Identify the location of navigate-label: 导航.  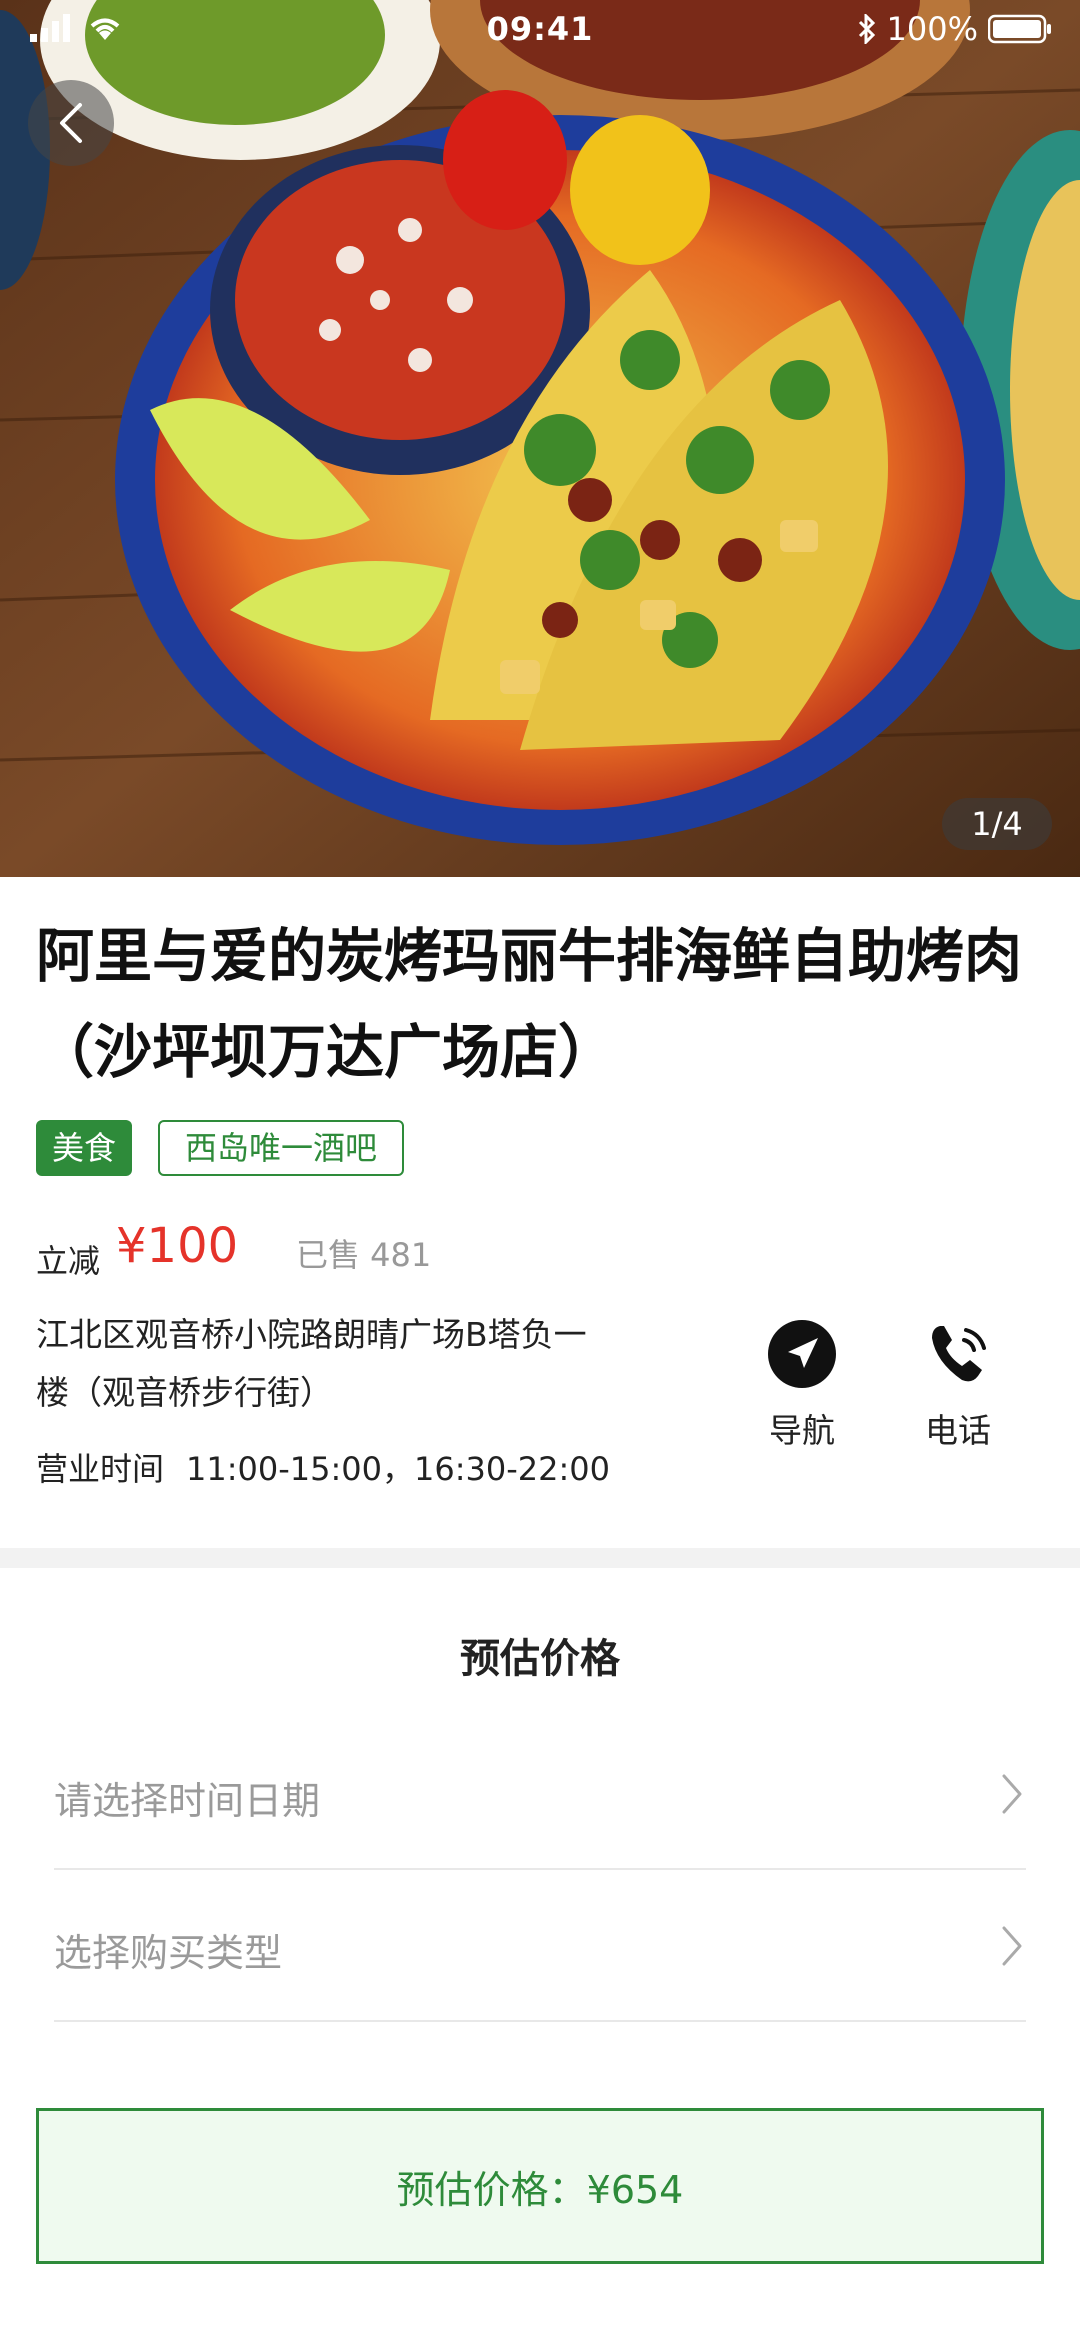
(802, 1430).